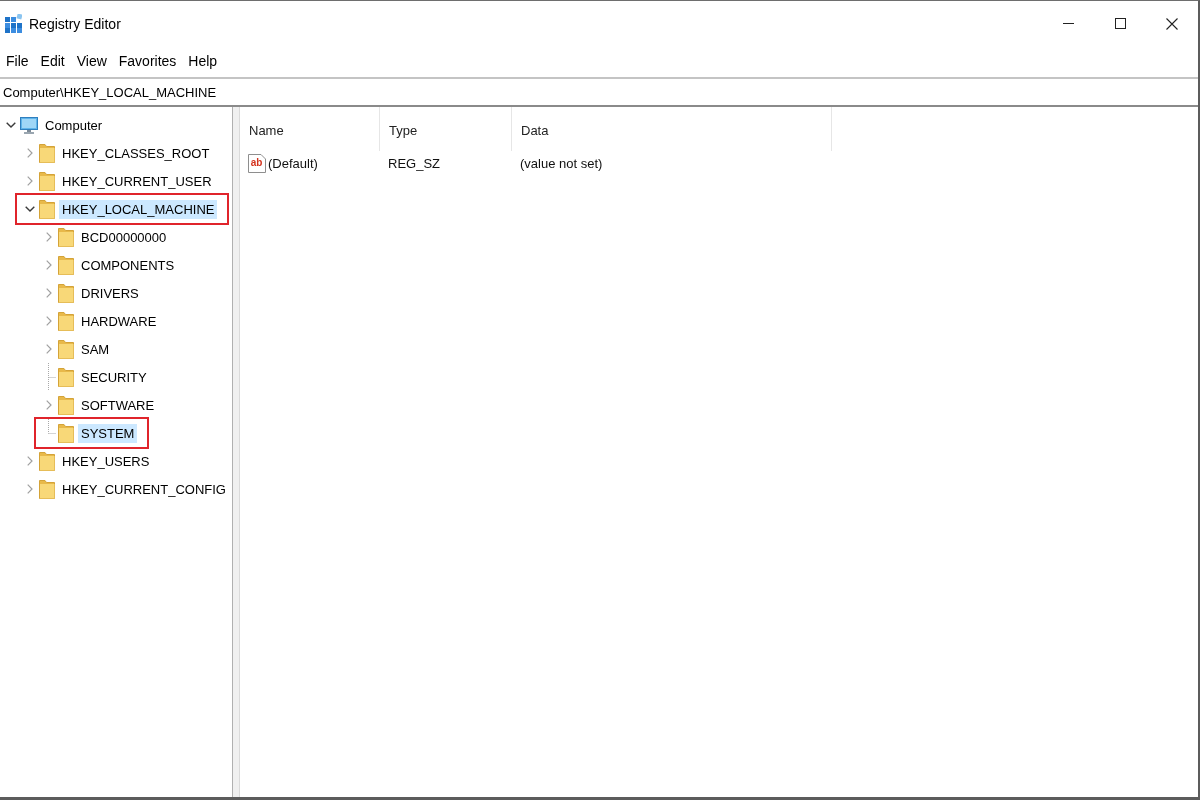  Describe the element at coordinates (257, 163) in the screenshot. I see `string-value-icon: ab` at that location.